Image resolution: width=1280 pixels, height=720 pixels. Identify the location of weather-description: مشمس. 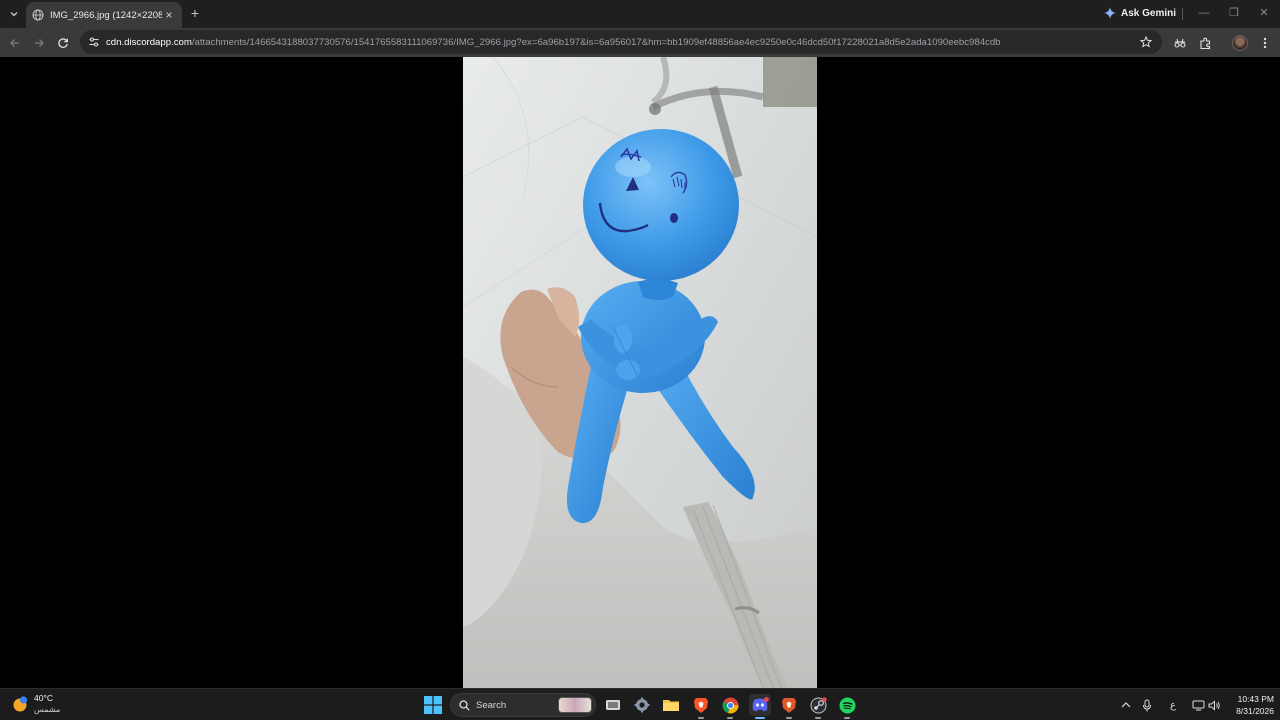
(47, 709).